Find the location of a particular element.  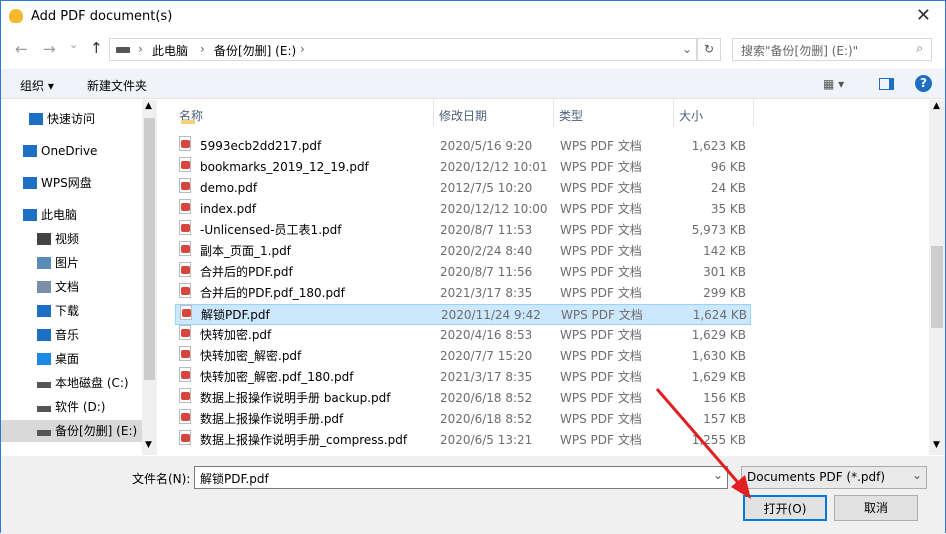

view-options-button: ▦ ▾ is located at coordinates (833, 84).